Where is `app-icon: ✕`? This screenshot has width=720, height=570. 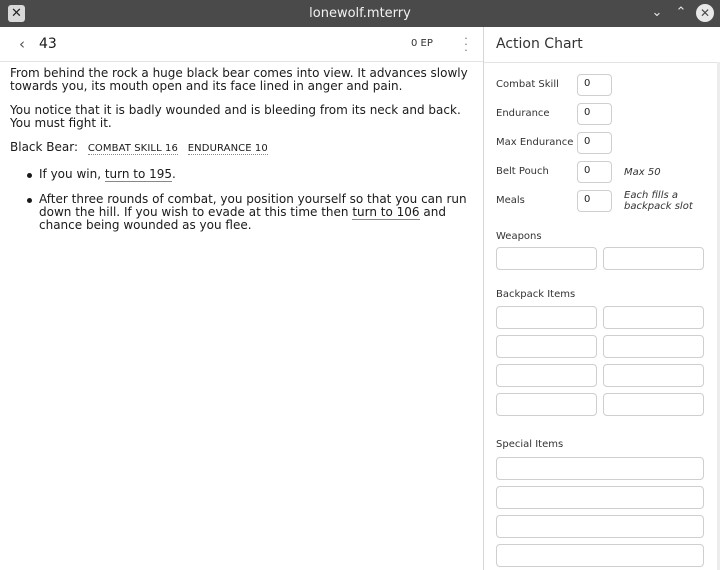 app-icon: ✕ is located at coordinates (16, 13).